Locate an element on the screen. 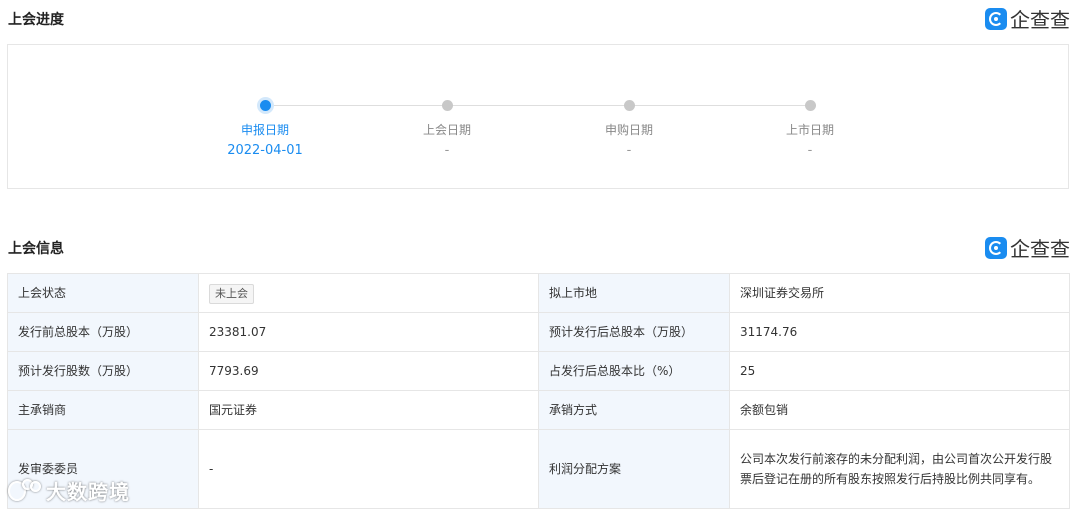 The height and width of the screenshot is (509, 1080). step-declare-date: 申报日期 2022-04-01 is located at coordinates (265, 129).